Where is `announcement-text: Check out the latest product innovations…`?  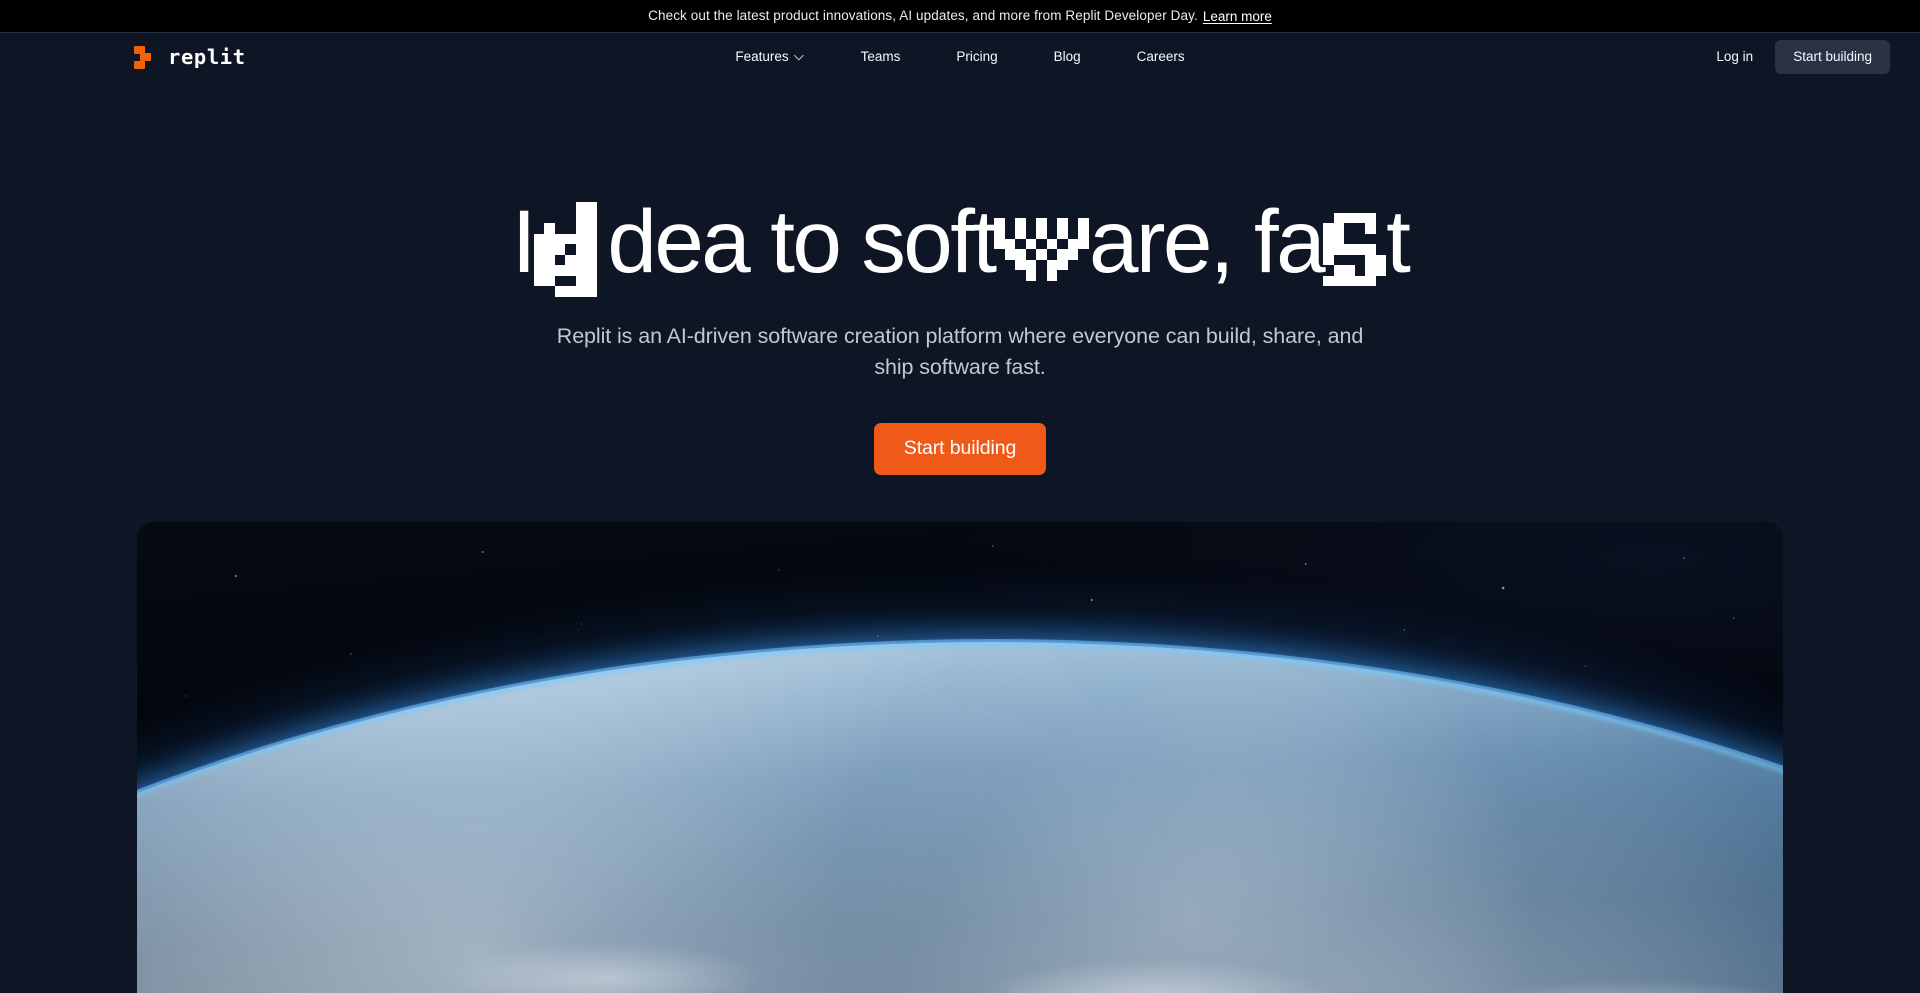 announcement-text: Check out the latest product innovations… is located at coordinates (923, 16).